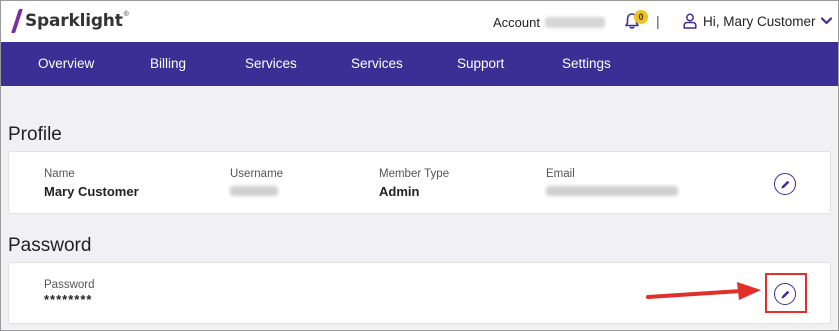  What do you see at coordinates (69, 285) in the screenshot?
I see `password-label: Password` at bounding box center [69, 285].